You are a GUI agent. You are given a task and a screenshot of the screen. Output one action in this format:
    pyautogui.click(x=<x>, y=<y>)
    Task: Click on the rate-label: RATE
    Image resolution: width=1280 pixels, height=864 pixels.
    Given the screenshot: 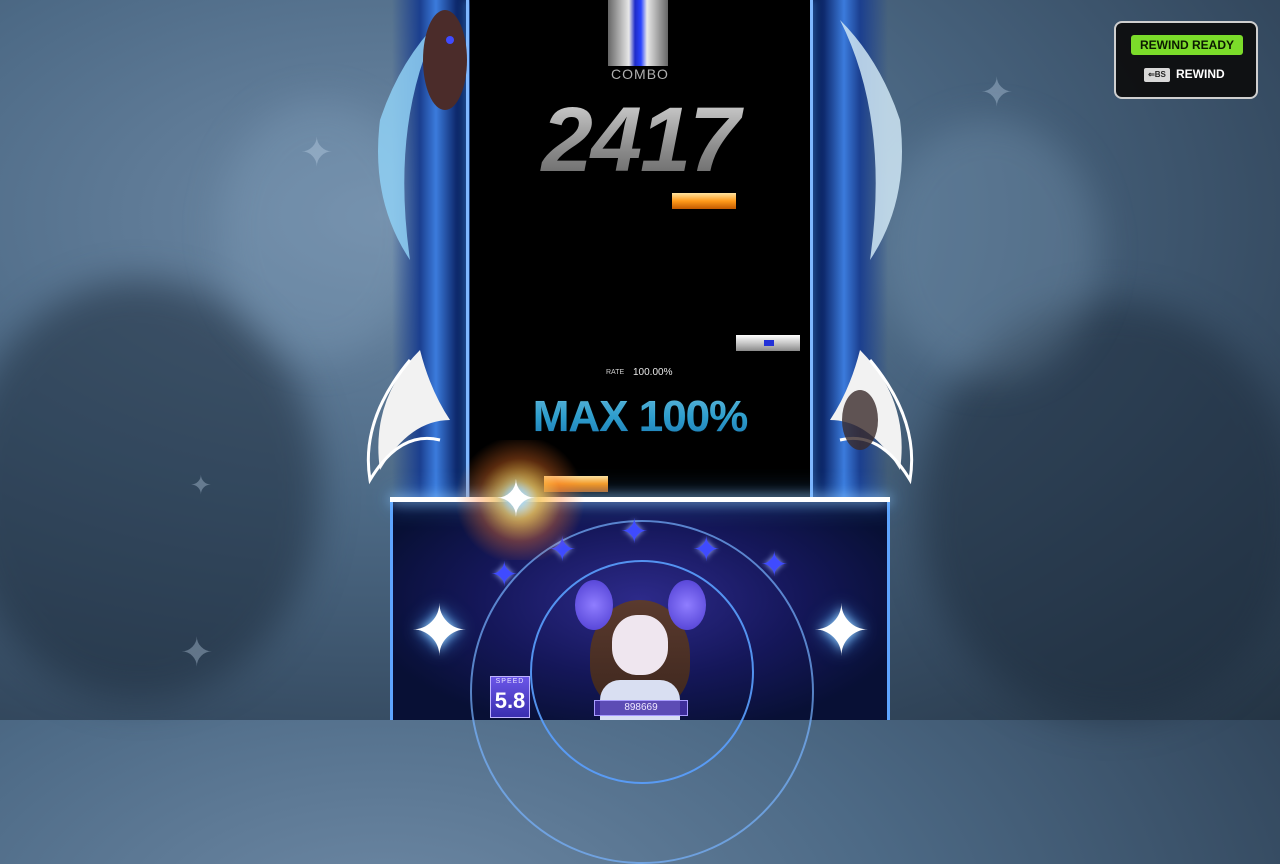 What is the action you would take?
    pyautogui.click(x=615, y=372)
    